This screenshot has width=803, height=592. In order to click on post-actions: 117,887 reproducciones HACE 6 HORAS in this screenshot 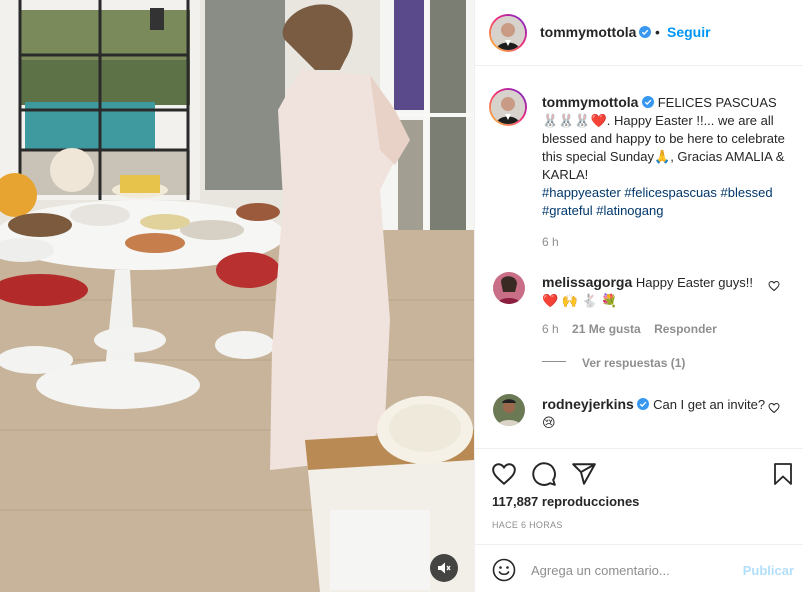, I will do `click(639, 496)`.